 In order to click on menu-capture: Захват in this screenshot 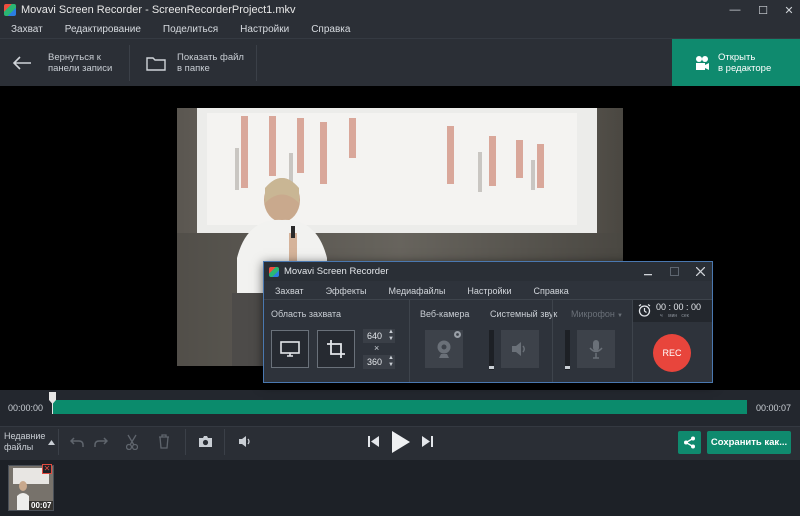, I will do `click(27, 29)`.